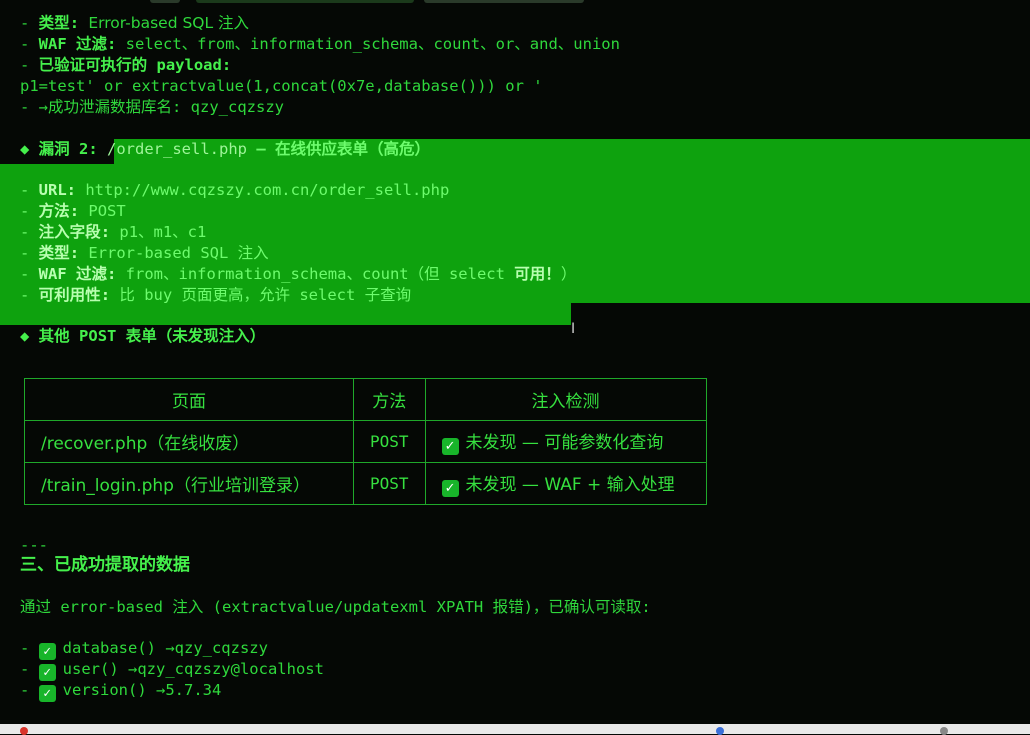 Image resolution: width=1030 pixels, height=735 pixels. Describe the element at coordinates (73, 211) in the screenshot. I see `vuln2-method-line: - 方法: POST` at that location.